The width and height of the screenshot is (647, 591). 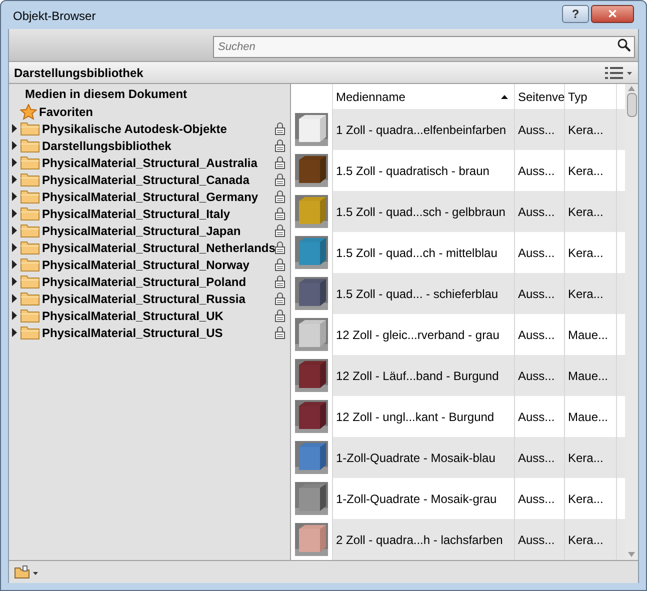 I want to click on tree-item-label: Physikalische Autodesk-Objekte, so click(x=134, y=129).